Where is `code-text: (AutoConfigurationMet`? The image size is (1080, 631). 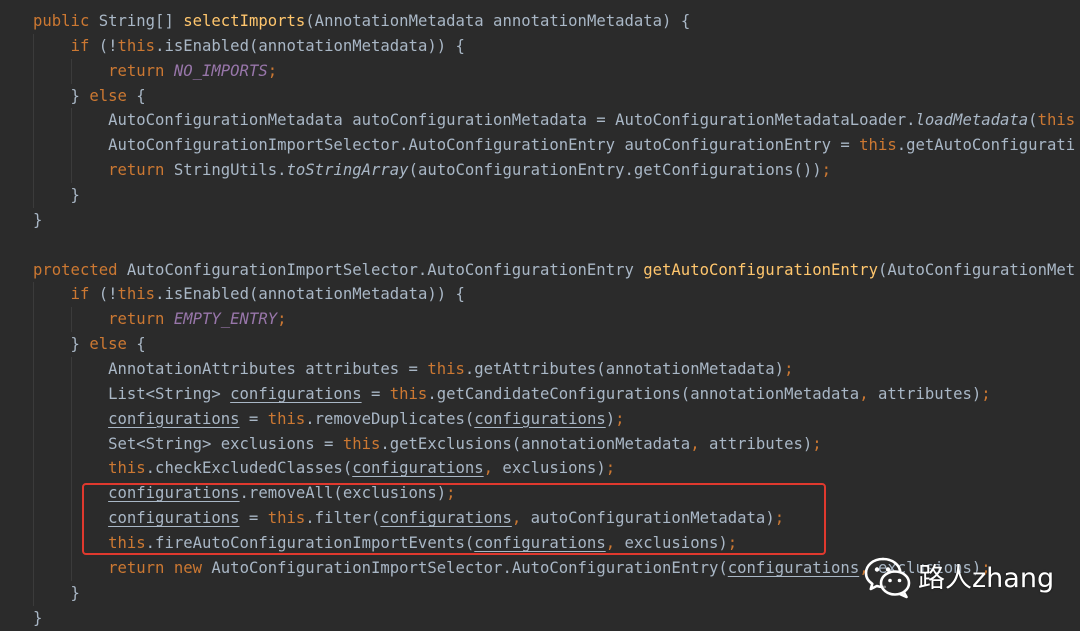
code-text: (AutoConfigurationMet is located at coordinates (976, 269).